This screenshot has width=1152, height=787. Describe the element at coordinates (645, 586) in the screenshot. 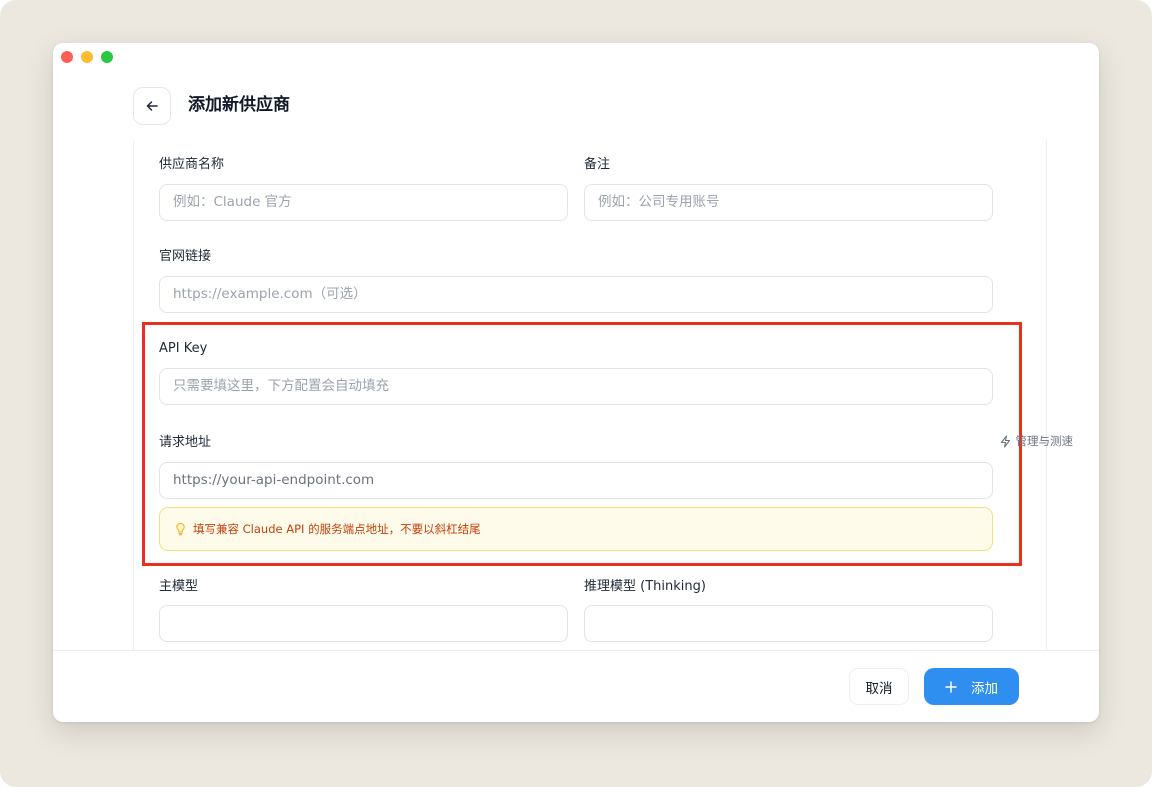

I see `thinking-model-label: 推理模型 (Thinking)` at that location.